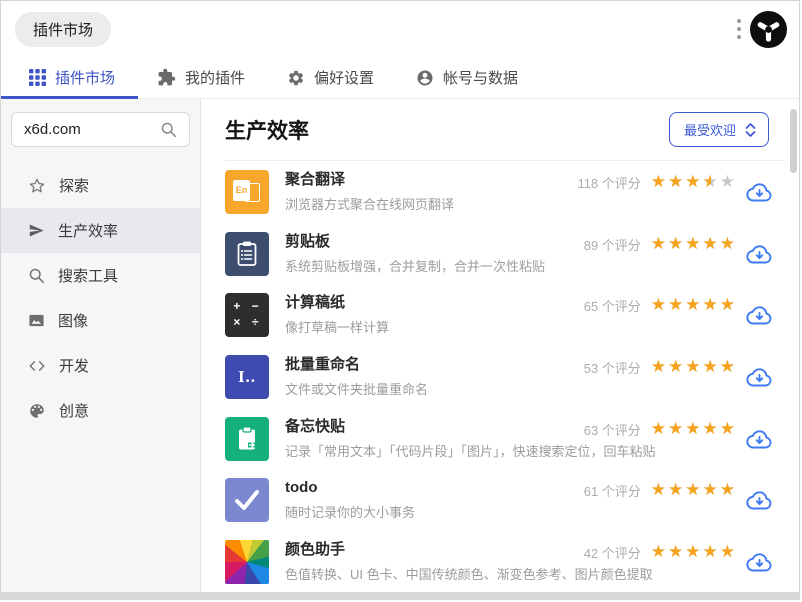  I want to click on tab-label: 插件市场, so click(85, 78).